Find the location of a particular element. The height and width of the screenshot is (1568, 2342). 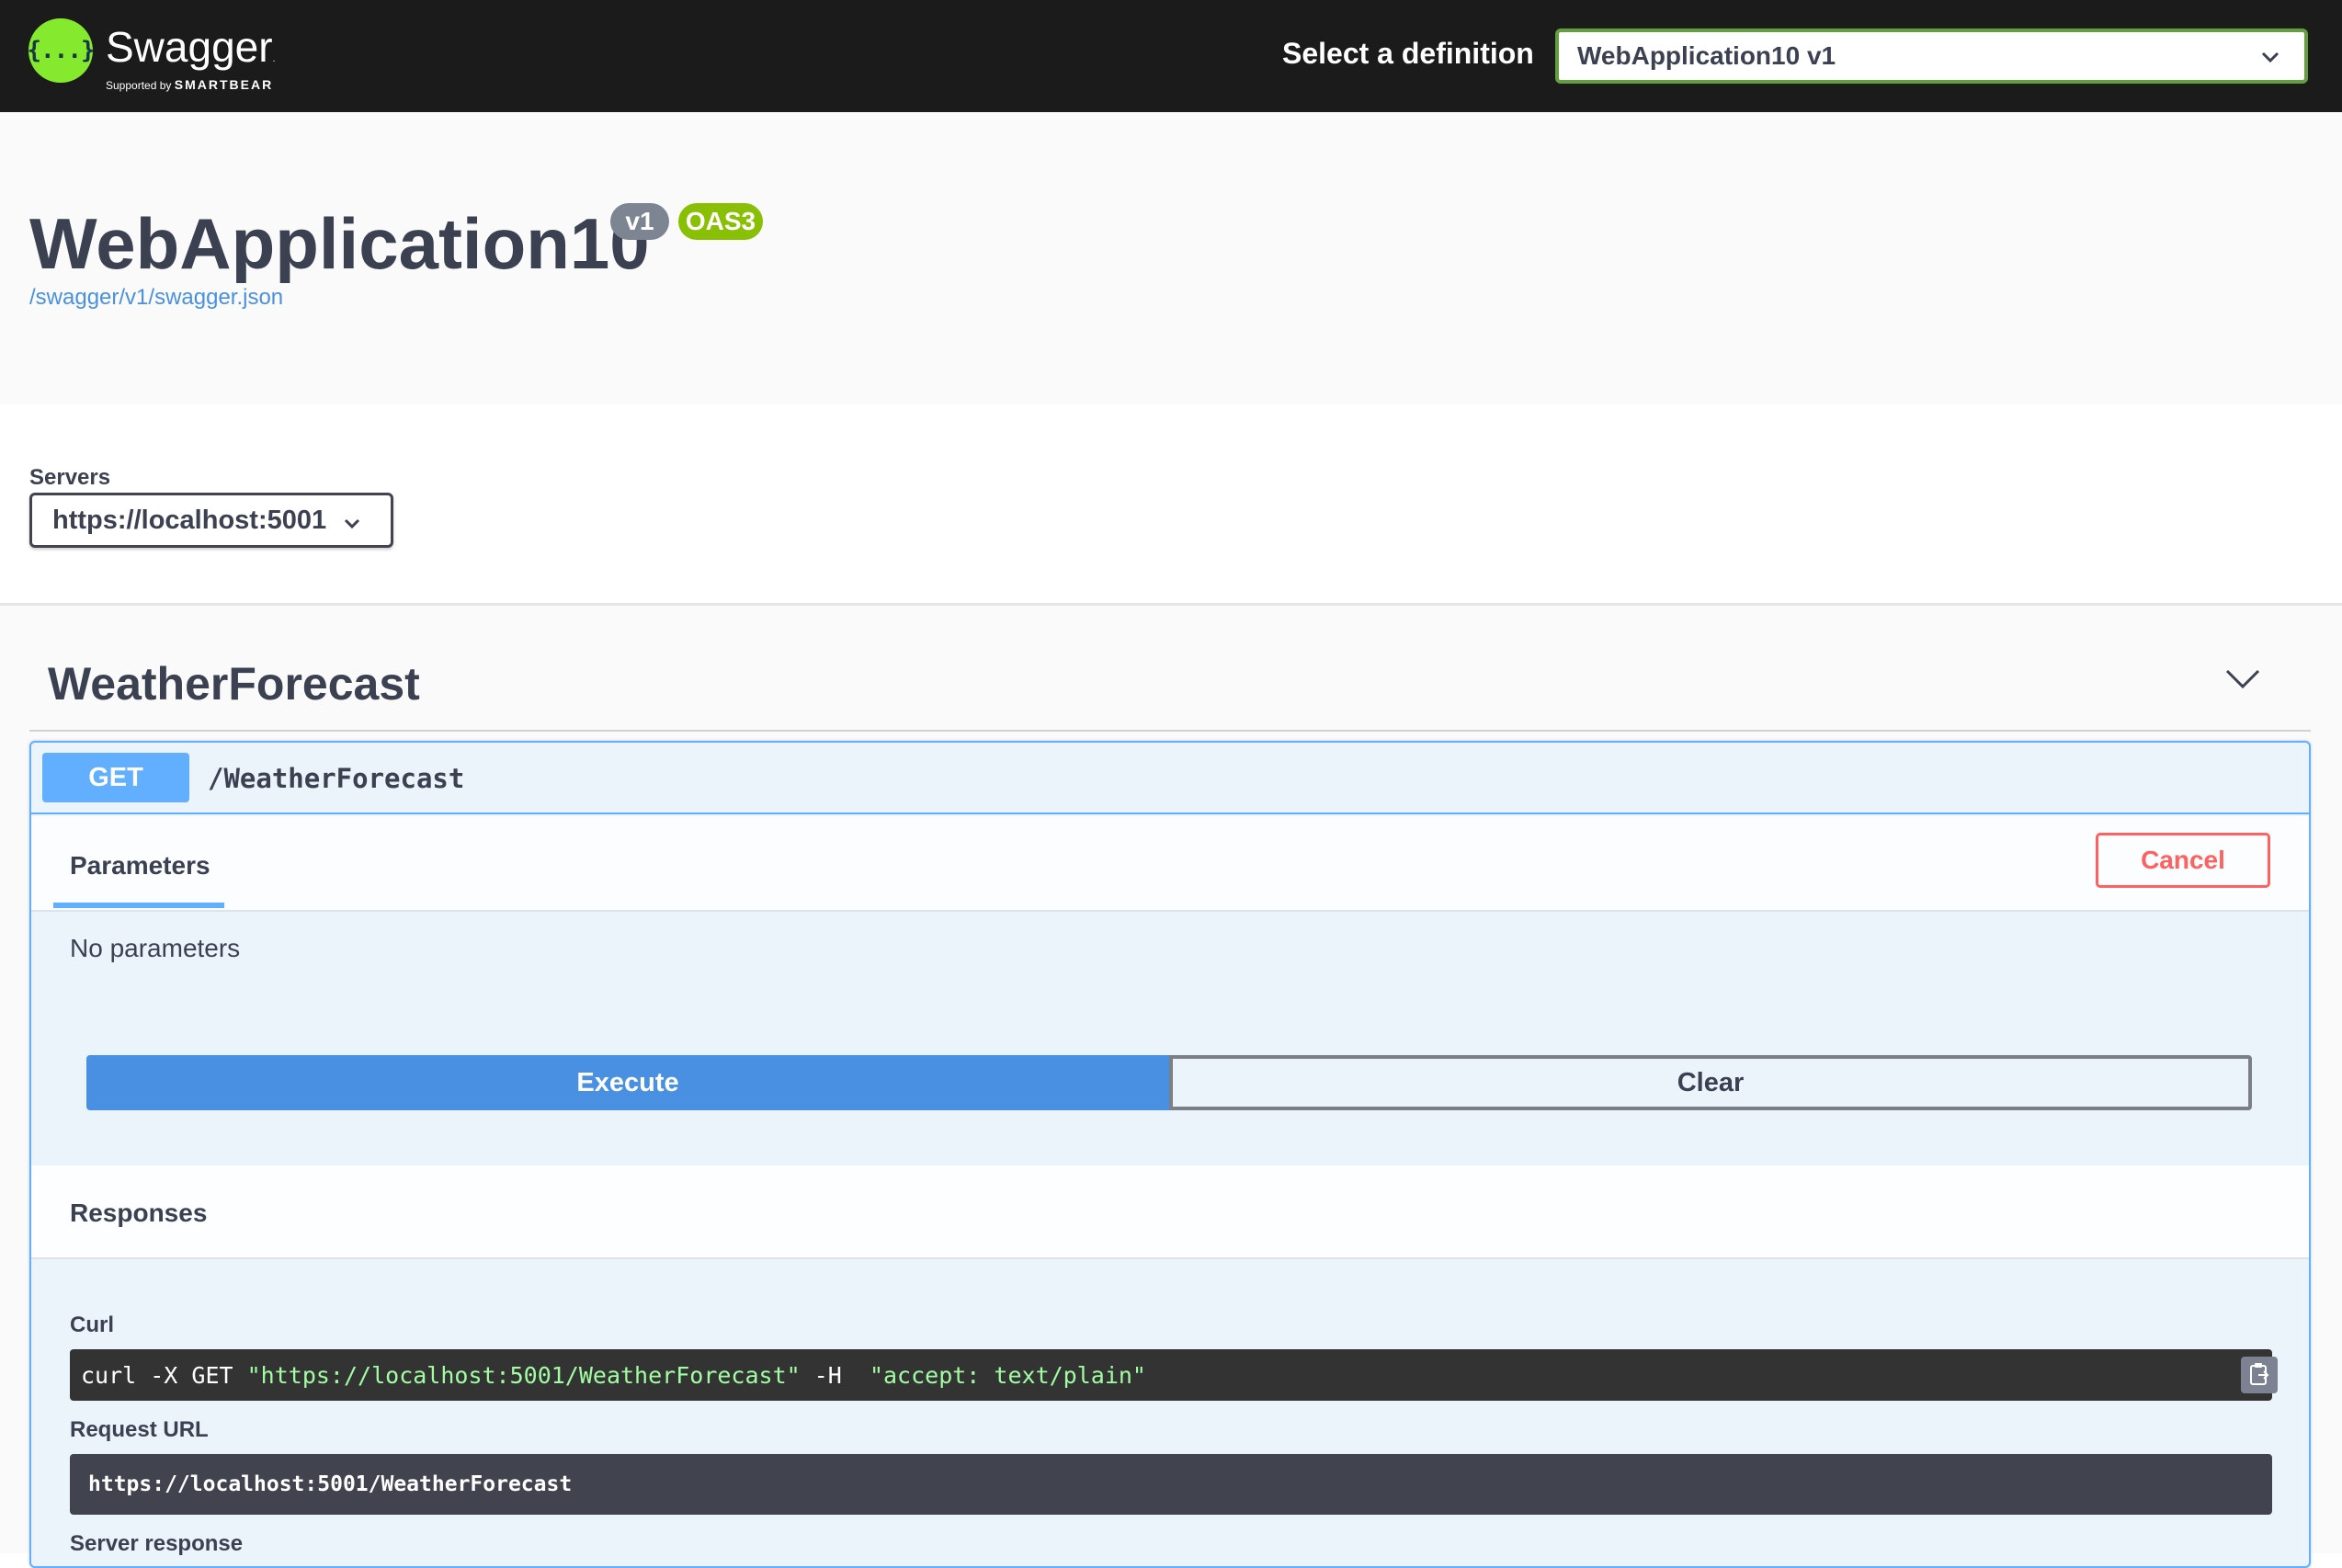

servers-label: Servers is located at coordinates (70, 477).